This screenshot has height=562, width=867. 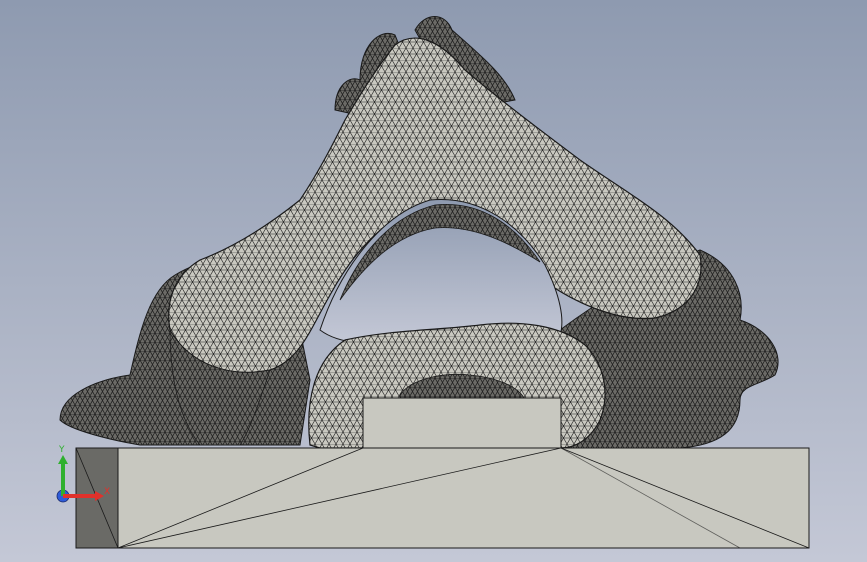 I want to click on support-pad, so click(x=462, y=423).